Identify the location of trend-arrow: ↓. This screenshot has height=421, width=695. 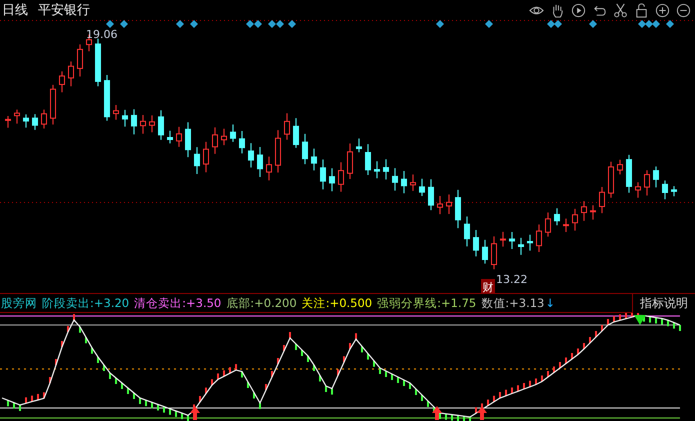
(550, 303).